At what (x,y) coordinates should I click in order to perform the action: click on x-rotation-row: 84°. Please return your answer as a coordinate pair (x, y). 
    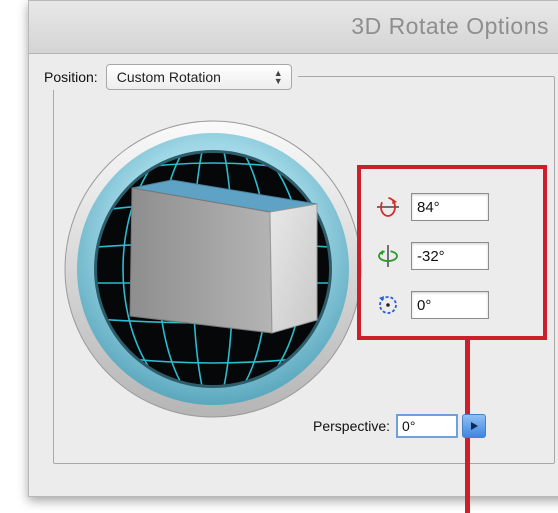
    Looking at the image, I should click on (432, 207).